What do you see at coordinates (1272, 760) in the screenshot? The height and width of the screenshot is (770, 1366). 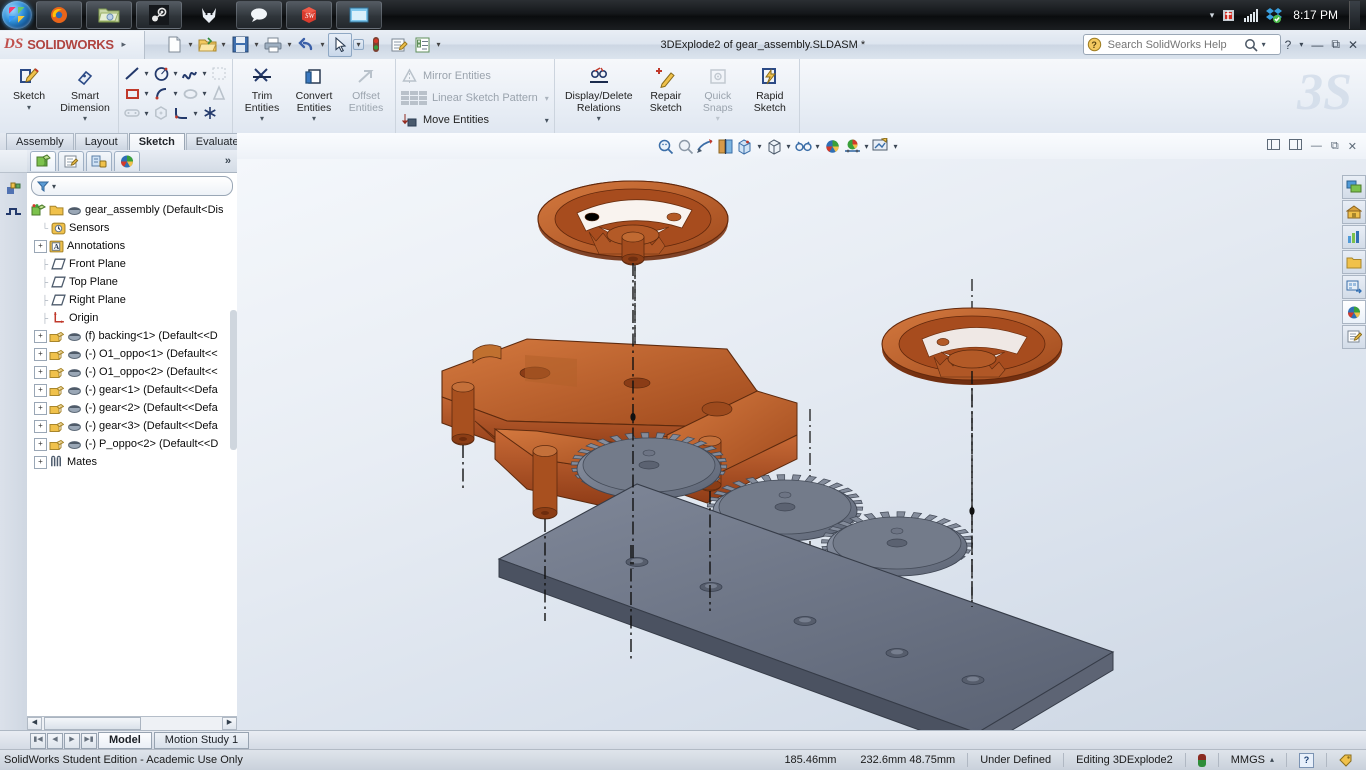 I see `unit-system-dropdown-icon: ▴` at bounding box center [1272, 760].